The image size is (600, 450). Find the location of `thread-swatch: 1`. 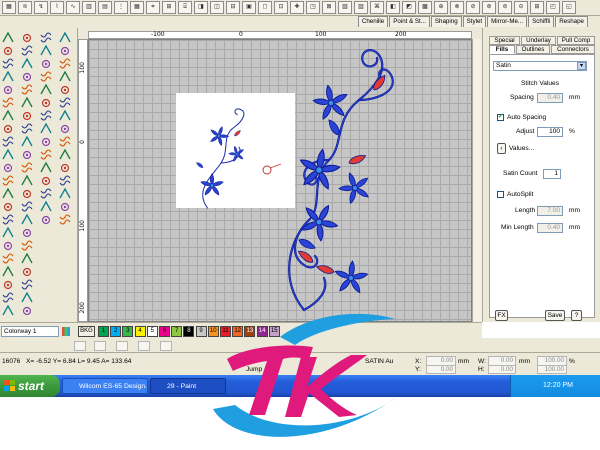

thread-swatch: 1 is located at coordinates (103, 331).